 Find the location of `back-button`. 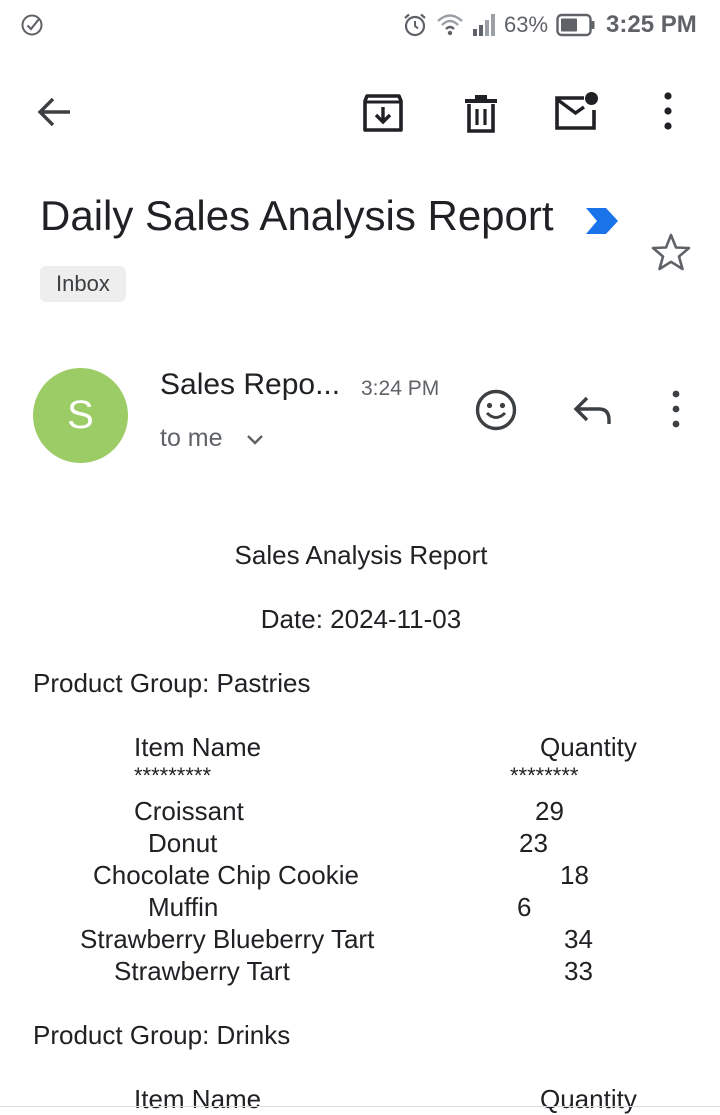

back-button is located at coordinates (54, 112).